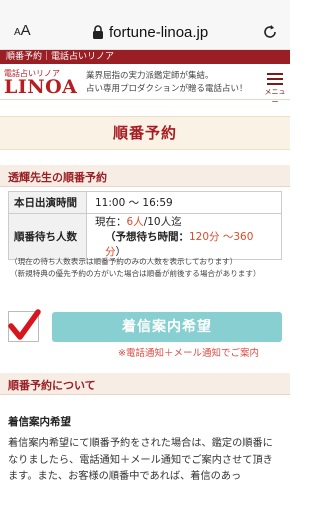  I want to click on hours-value: 11:00 ～ 16:59, so click(184, 202).